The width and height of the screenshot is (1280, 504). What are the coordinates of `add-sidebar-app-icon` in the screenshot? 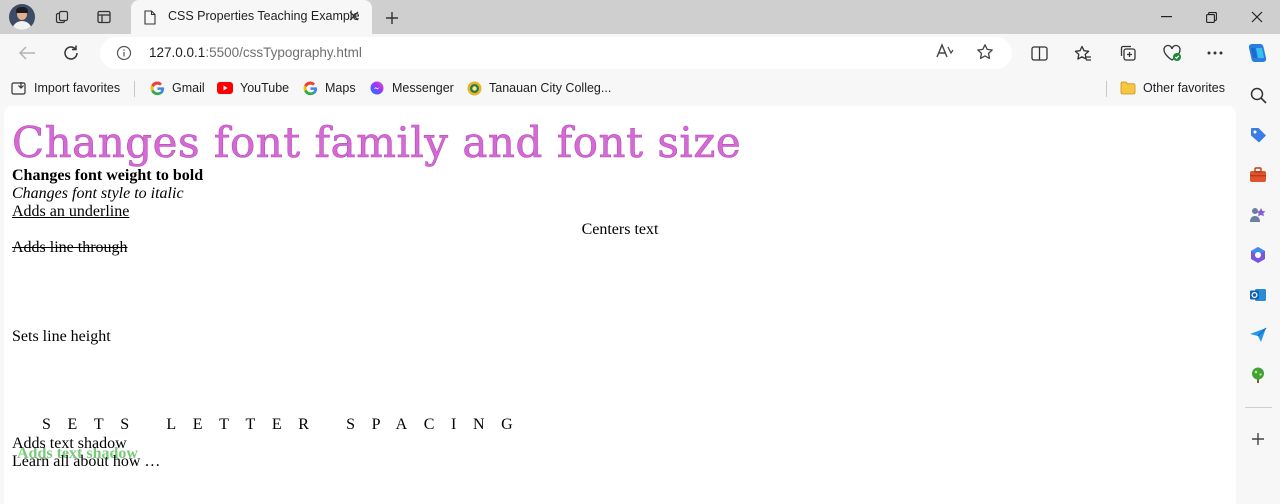 It's located at (1258, 439).